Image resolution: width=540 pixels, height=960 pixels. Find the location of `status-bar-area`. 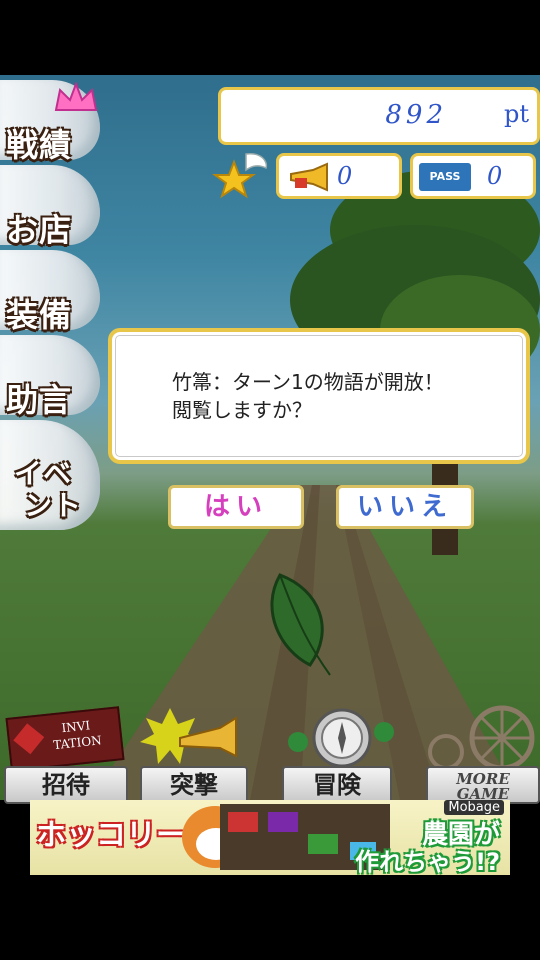

status-bar-area is located at coordinates (270, 37).